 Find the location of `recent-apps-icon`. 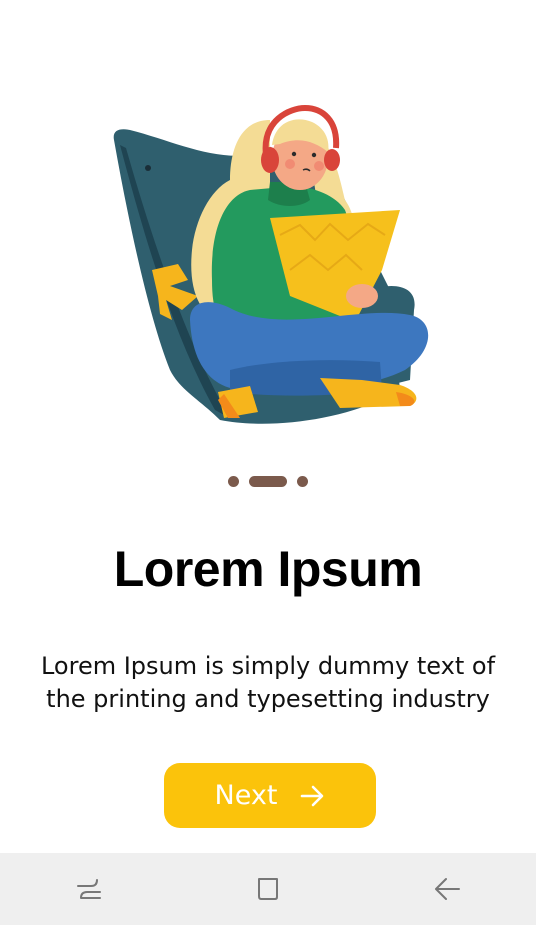

recent-apps-icon is located at coordinates (89, 889).